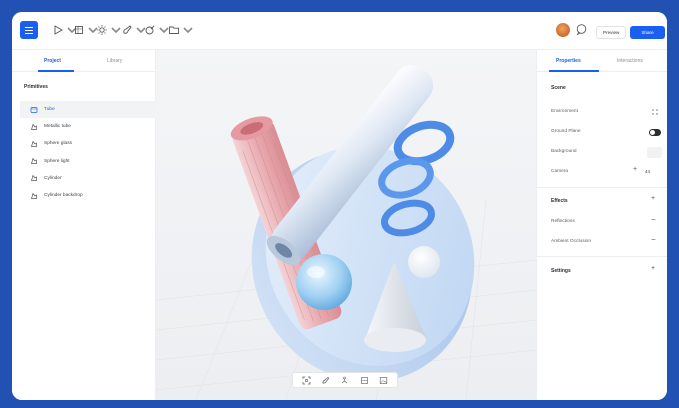 This screenshot has height=408, width=679. I want to click on background-label: Background, so click(564, 151).